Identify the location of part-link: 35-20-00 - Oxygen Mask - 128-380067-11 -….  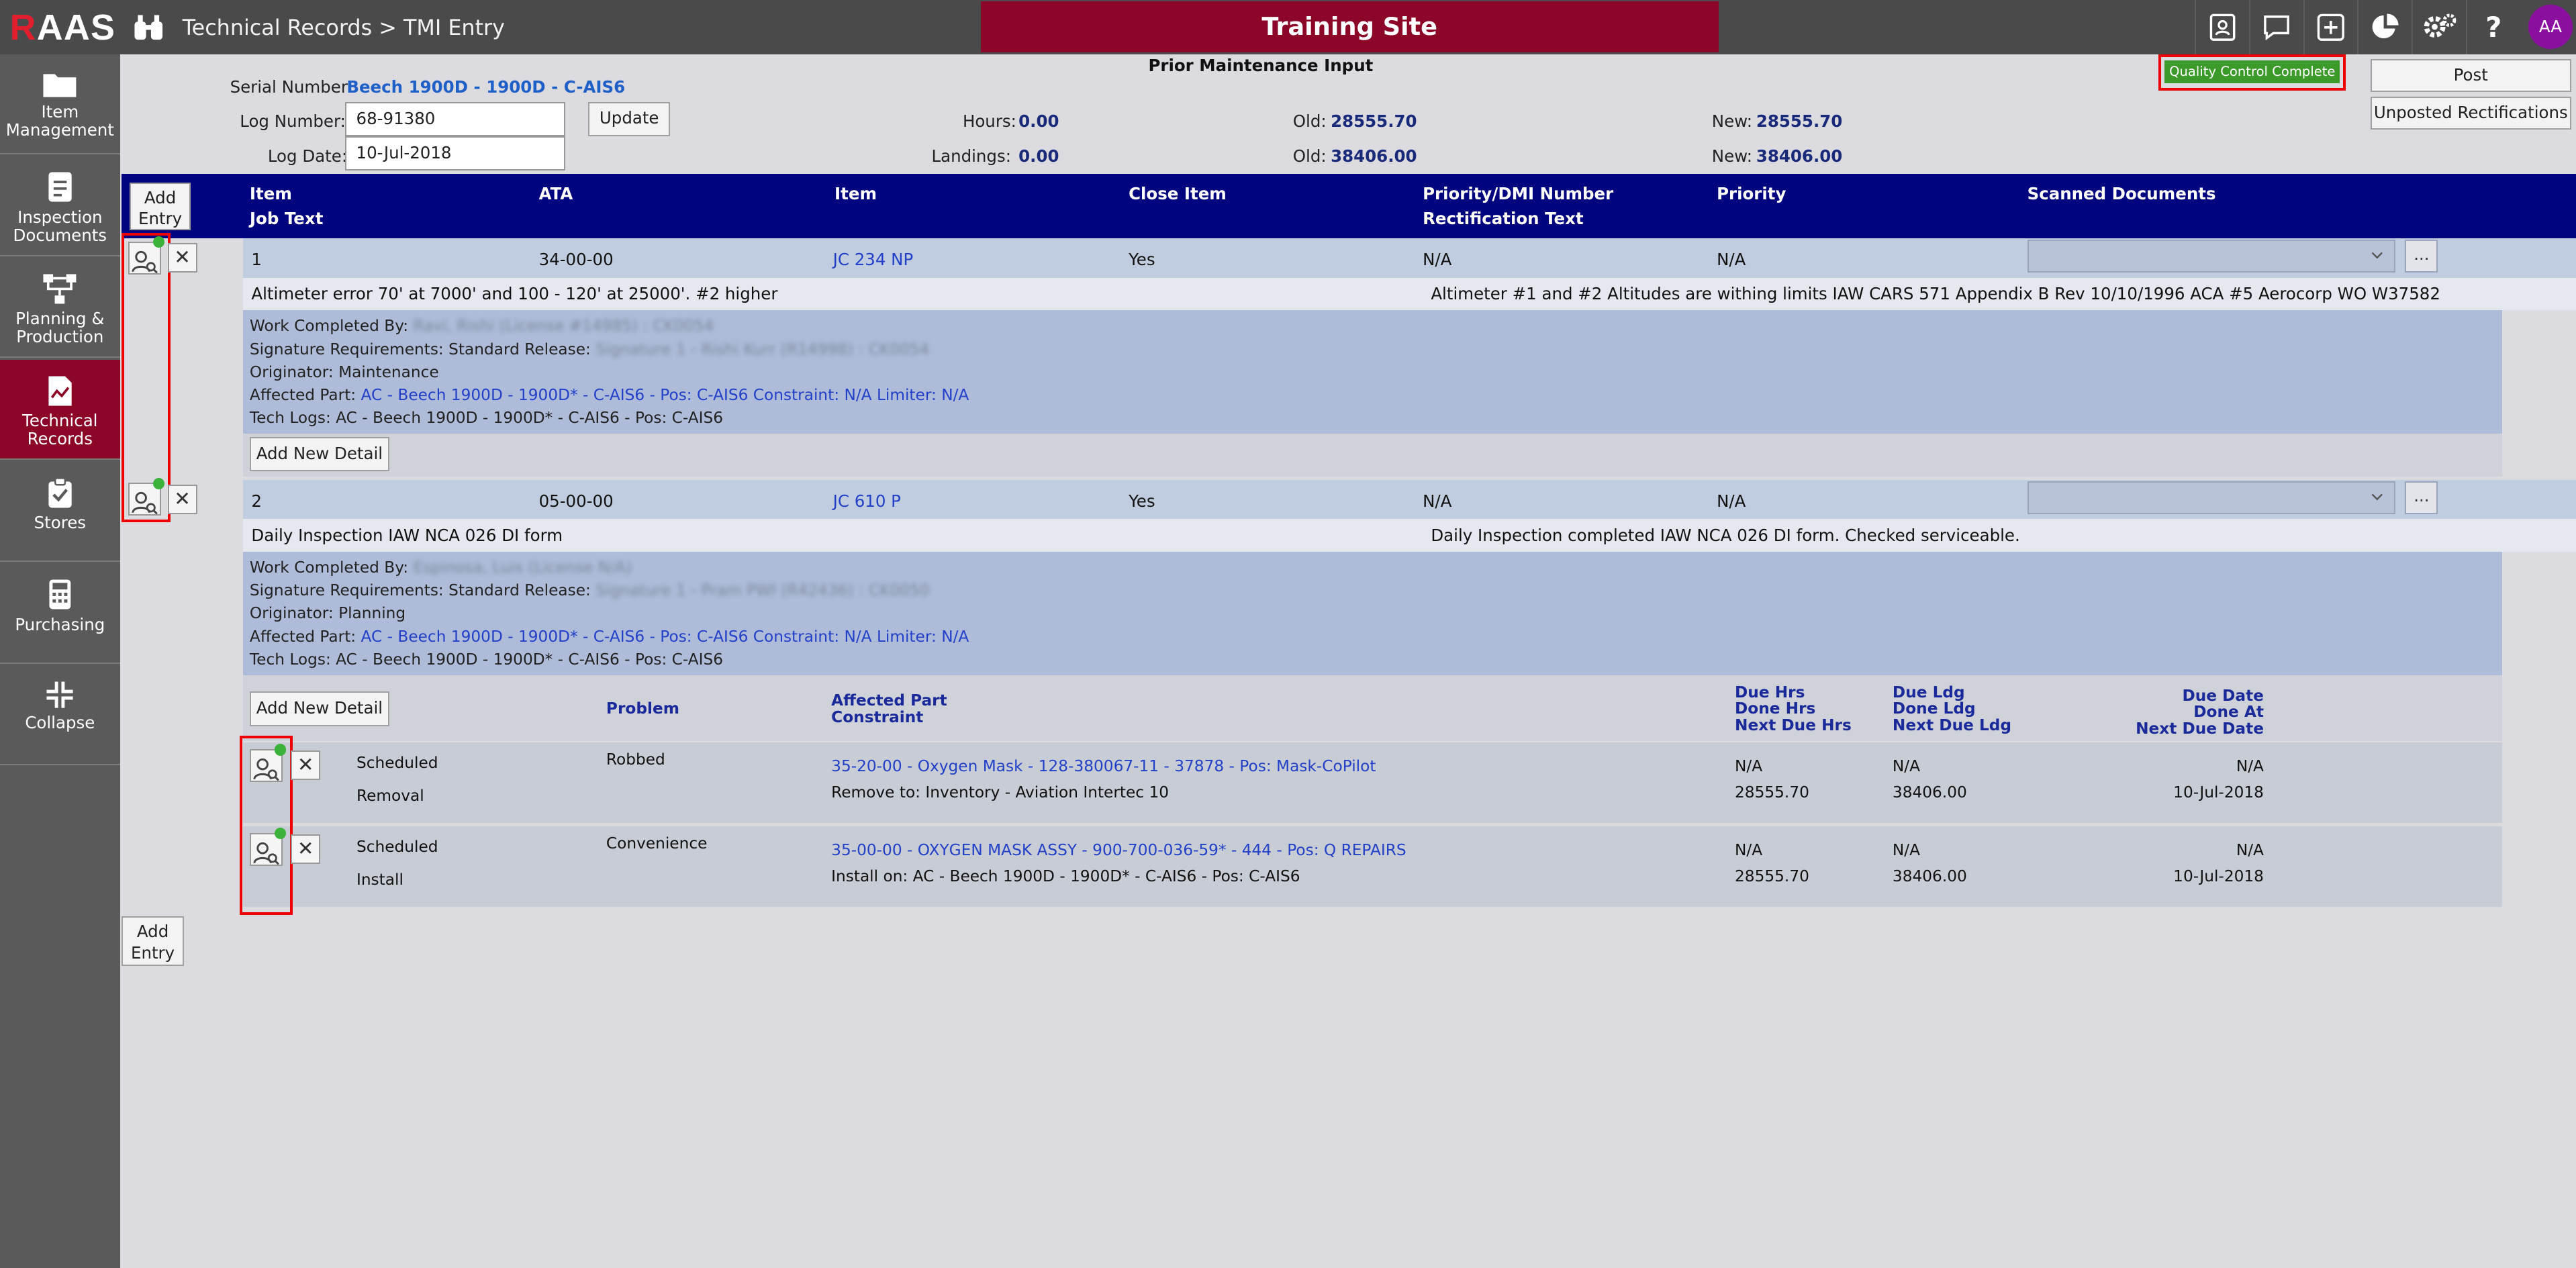
(1103, 766).